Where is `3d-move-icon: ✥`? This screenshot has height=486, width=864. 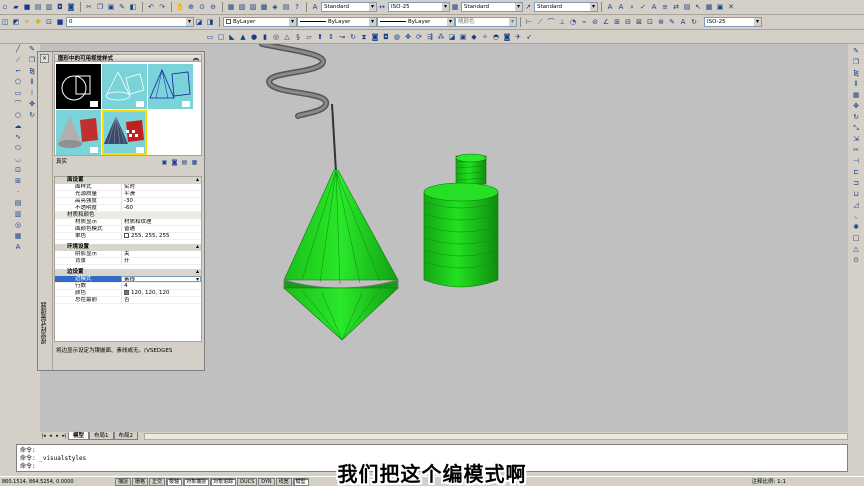
3d-move-icon: ✥ is located at coordinates (408, 37).